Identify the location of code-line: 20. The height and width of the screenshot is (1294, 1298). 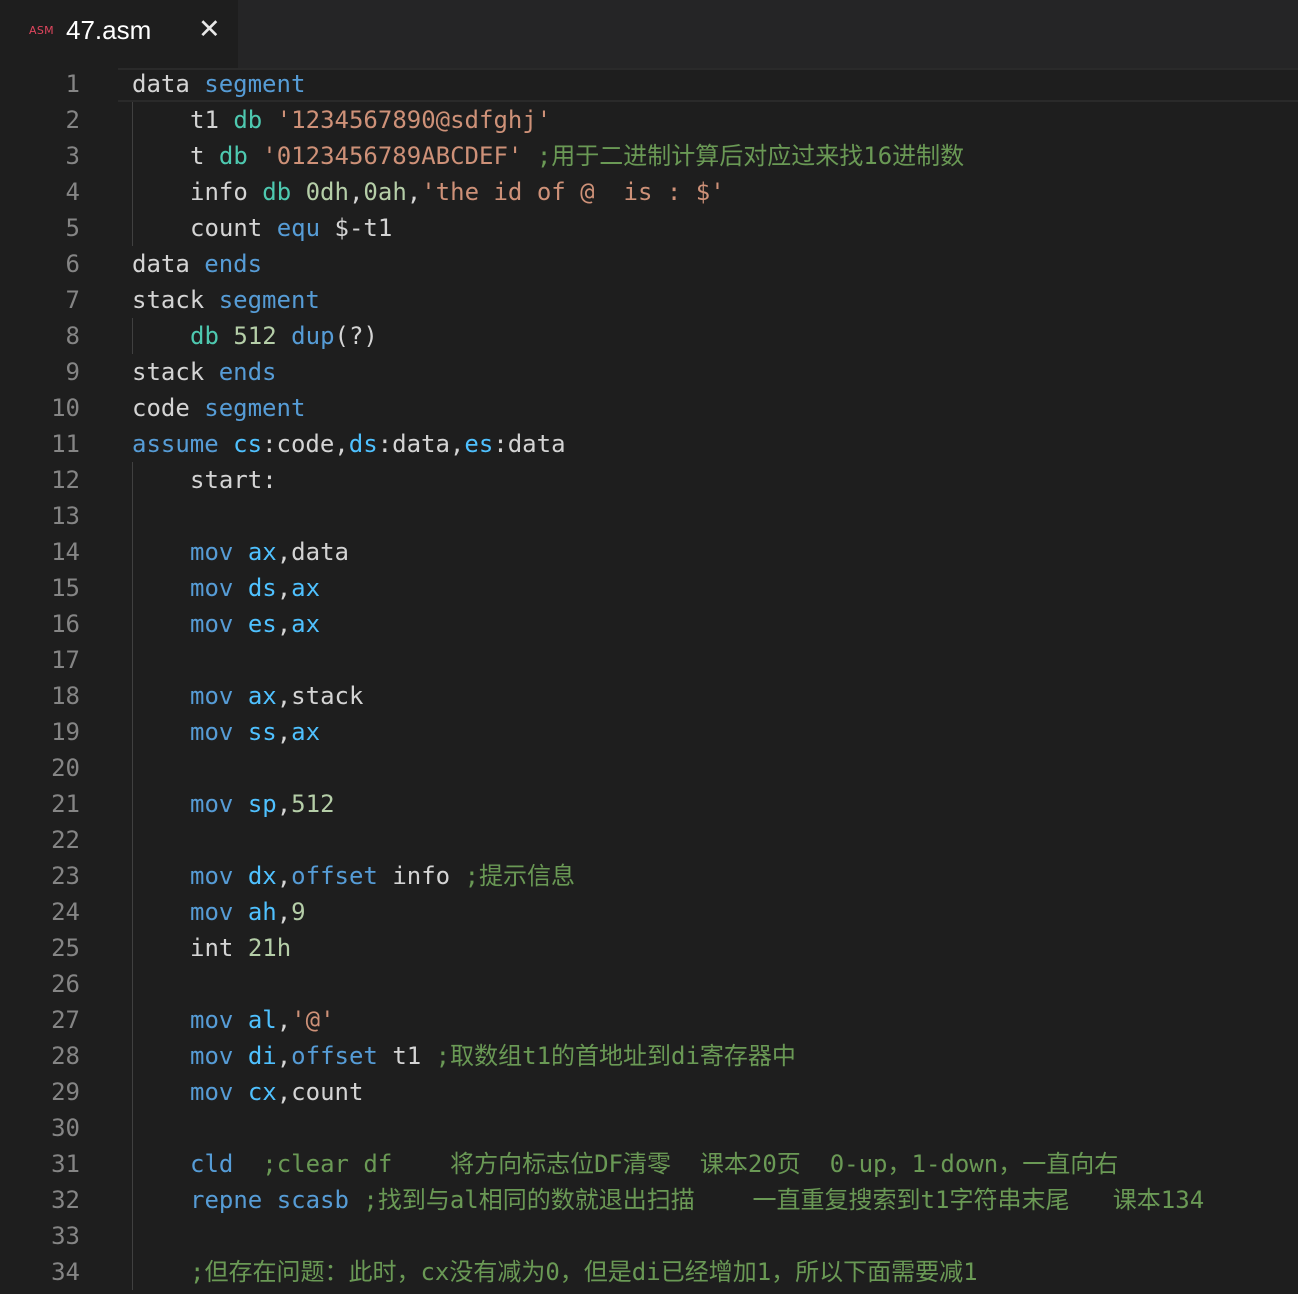
(649, 768).